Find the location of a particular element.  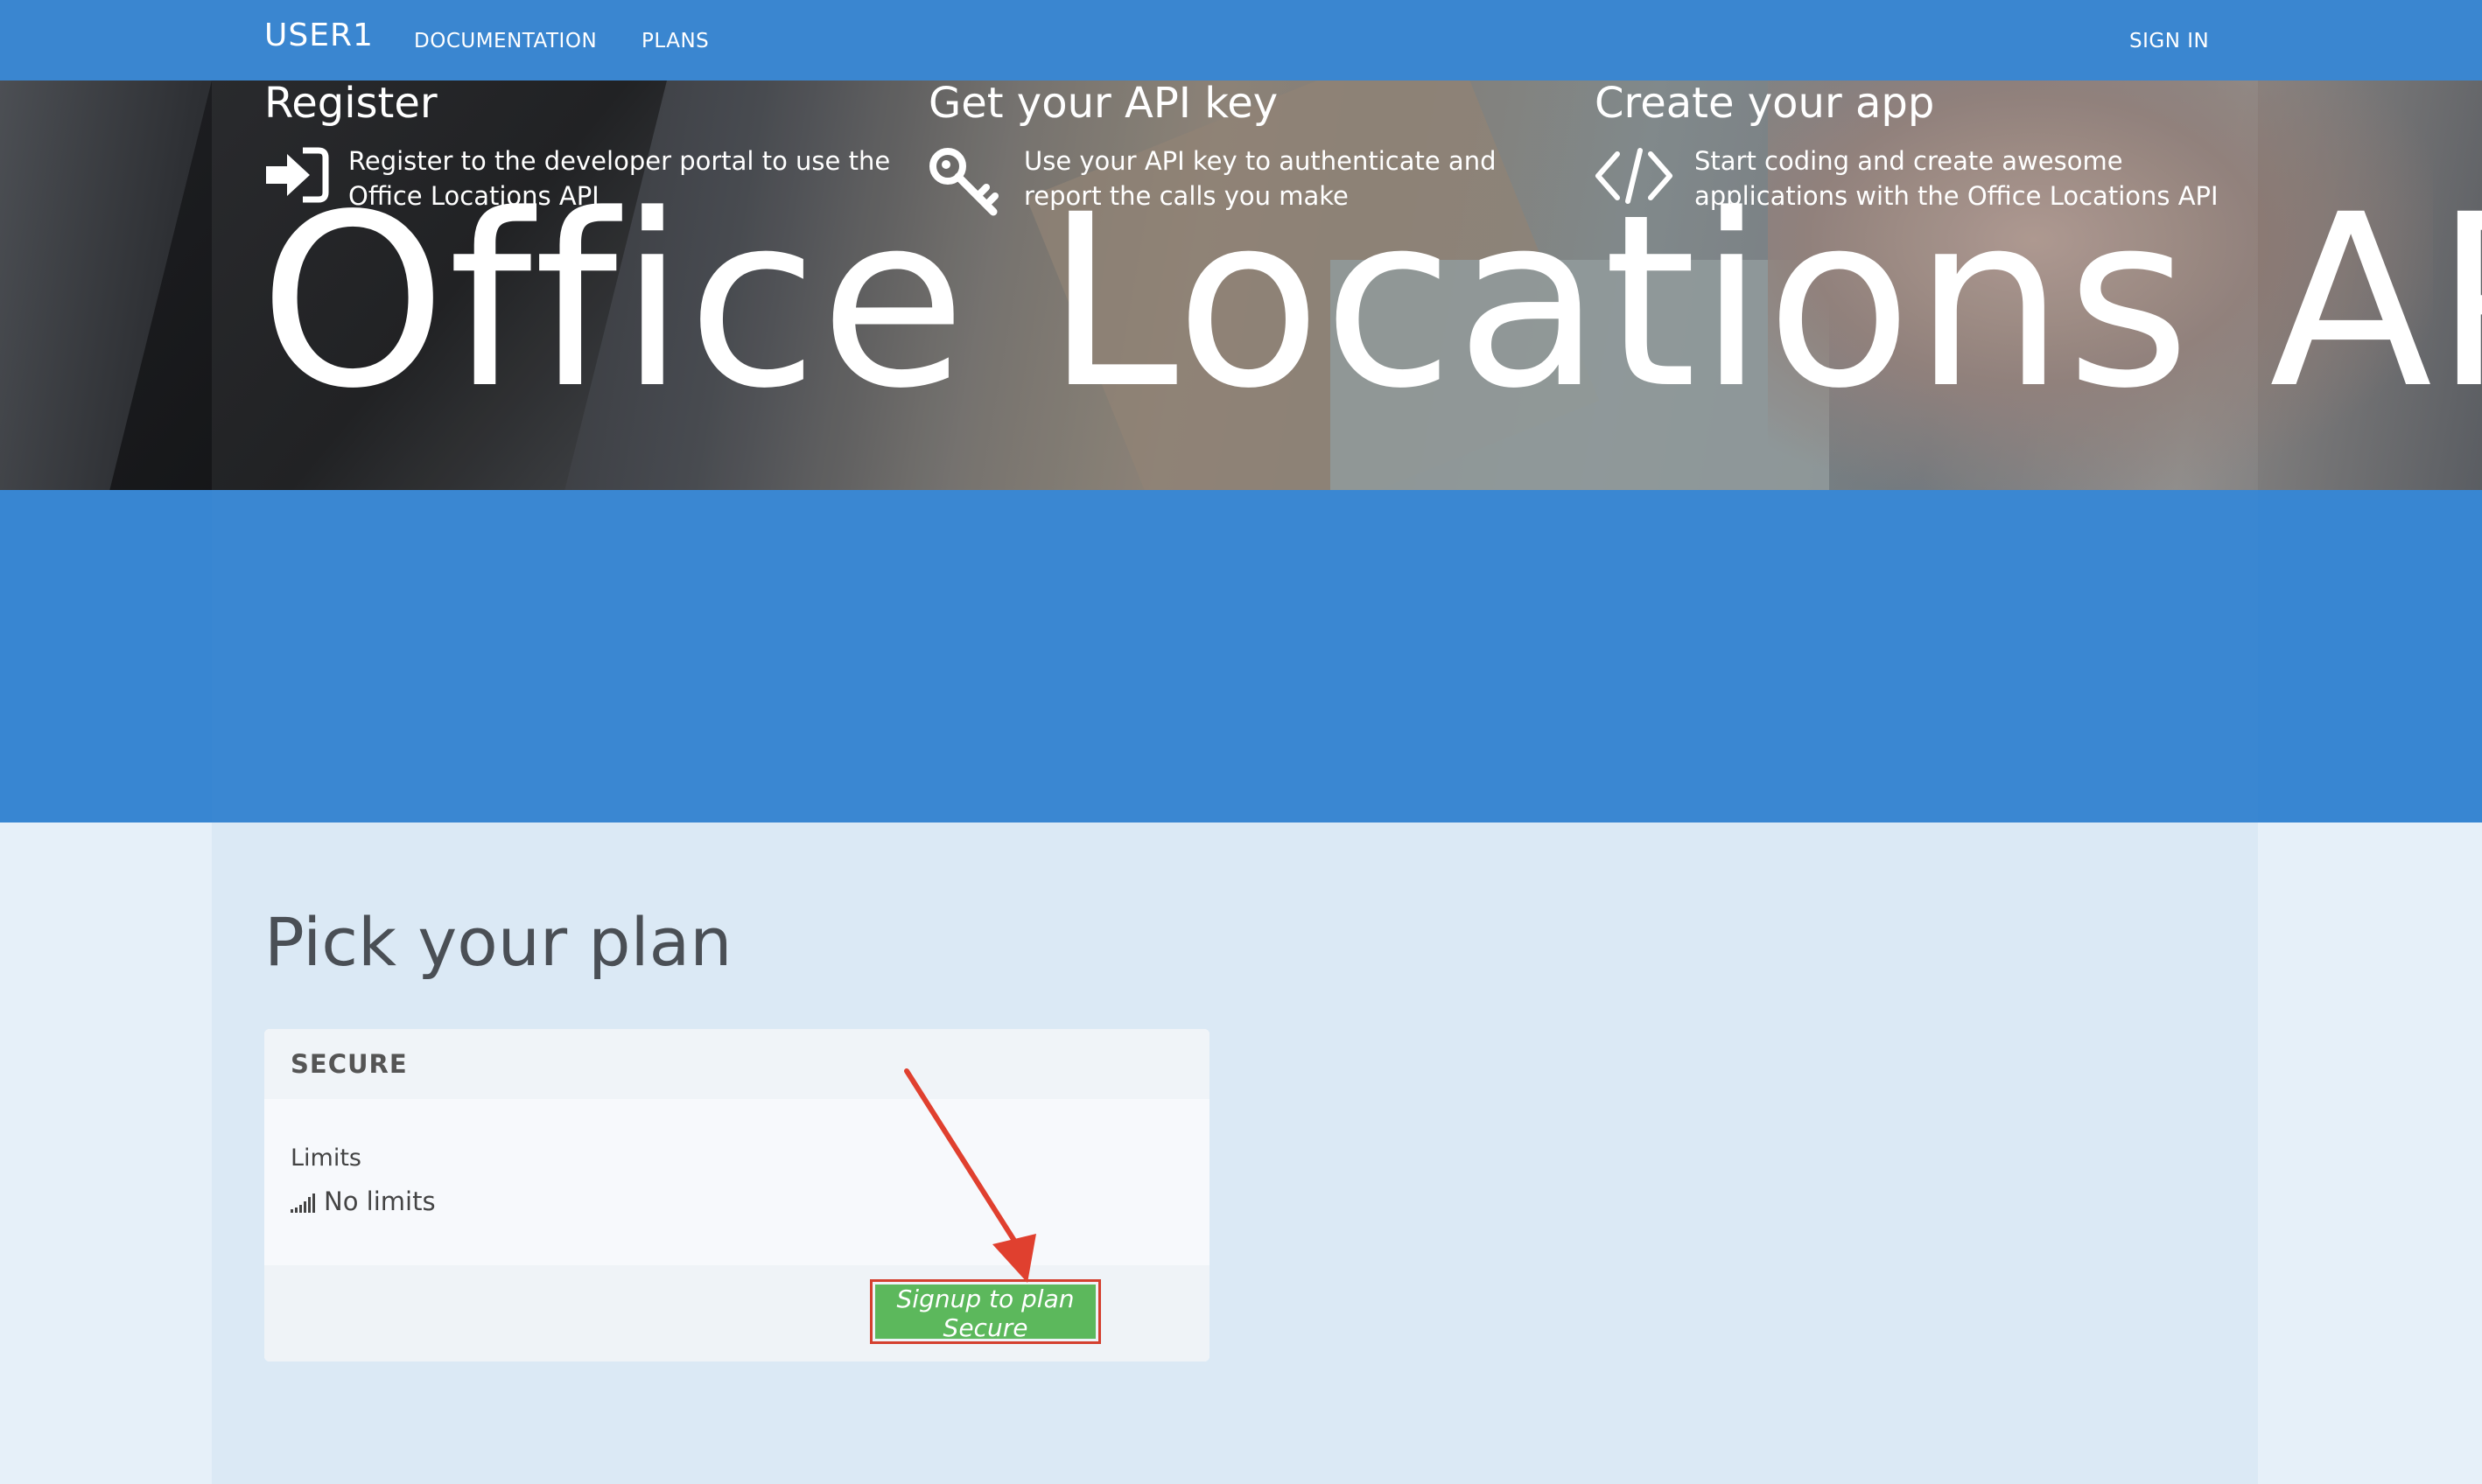

code-icon is located at coordinates (1634, 177).